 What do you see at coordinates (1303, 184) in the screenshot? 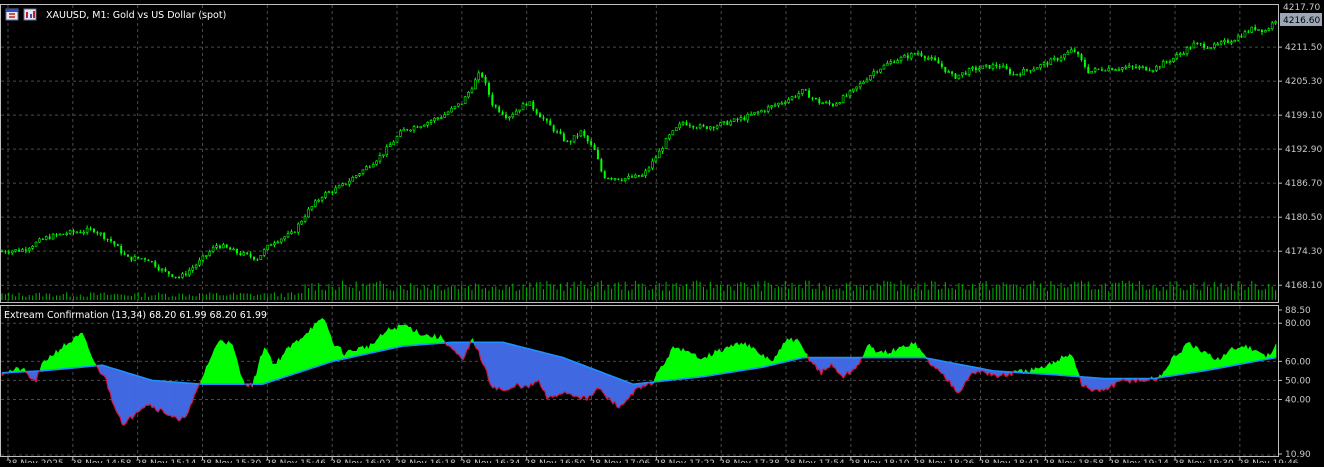
I see `price-tick-label: 4186.70` at bounding box center [1303, 184].